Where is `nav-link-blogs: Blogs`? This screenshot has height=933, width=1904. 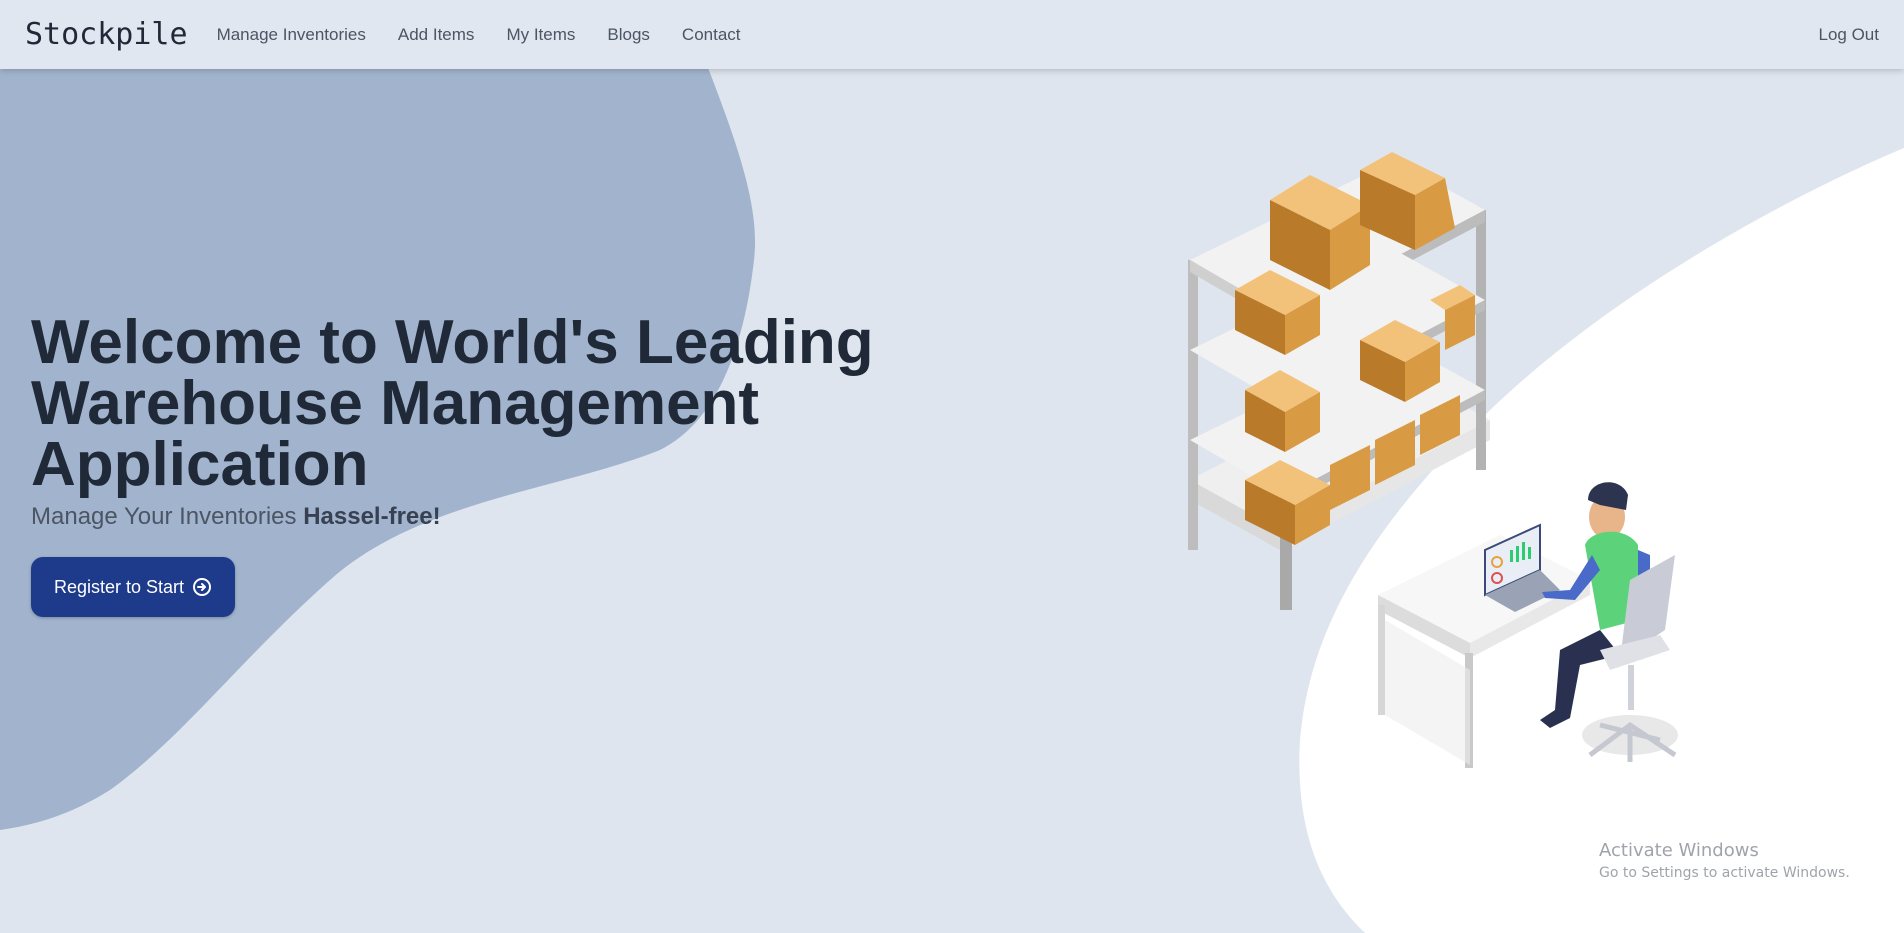
nav-link-blogs: Blogs is located at coordinates (628, 35).